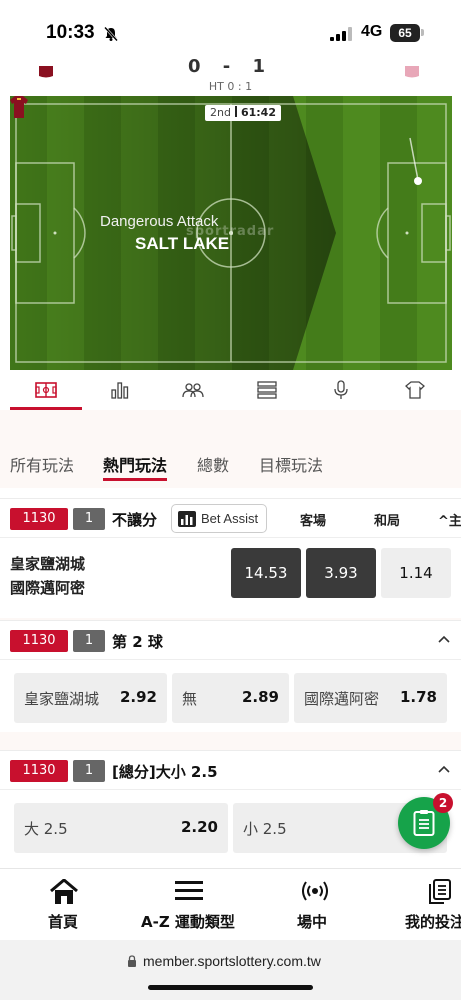 The height and width of the screenshot is (1000, 461). I want to click on bet-assist-button: Bet Assist, so click(219, 518).